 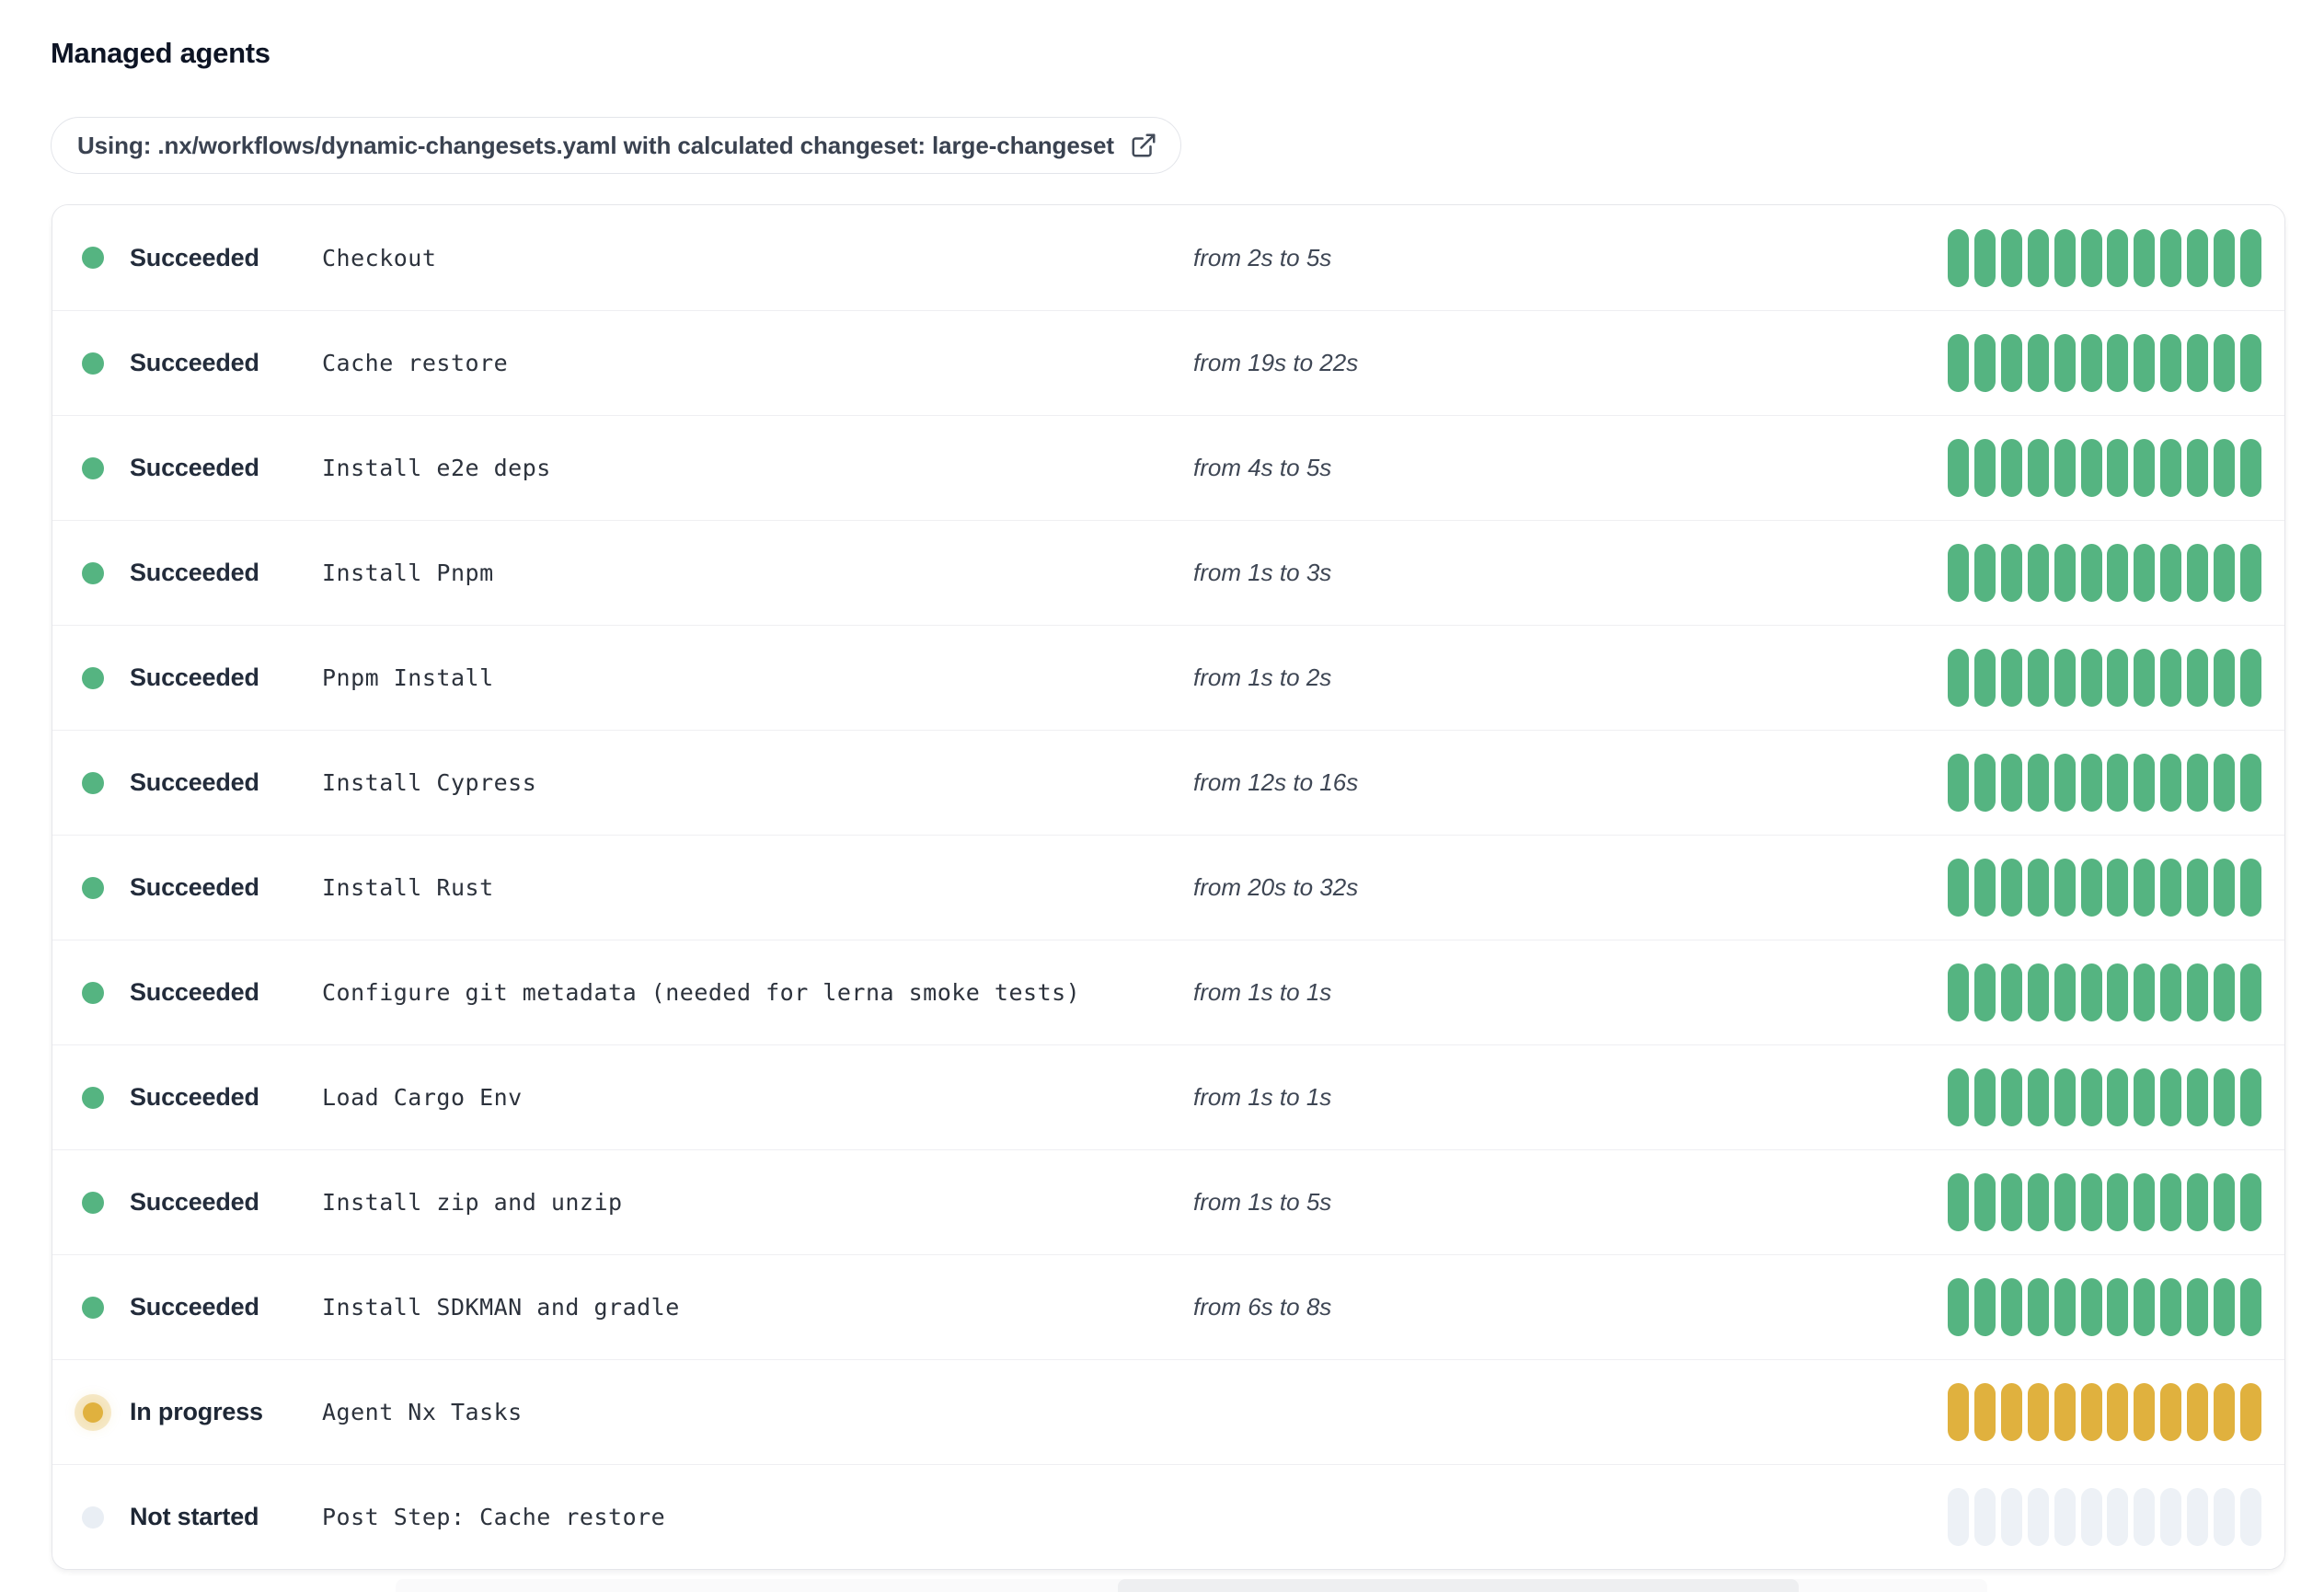 What do you see at coordinates (1168, 362) in the screenshot?
I see `agent-step-row: Succeeded Cache restore from 19s to 22s` at bounding box center [1168, 362].